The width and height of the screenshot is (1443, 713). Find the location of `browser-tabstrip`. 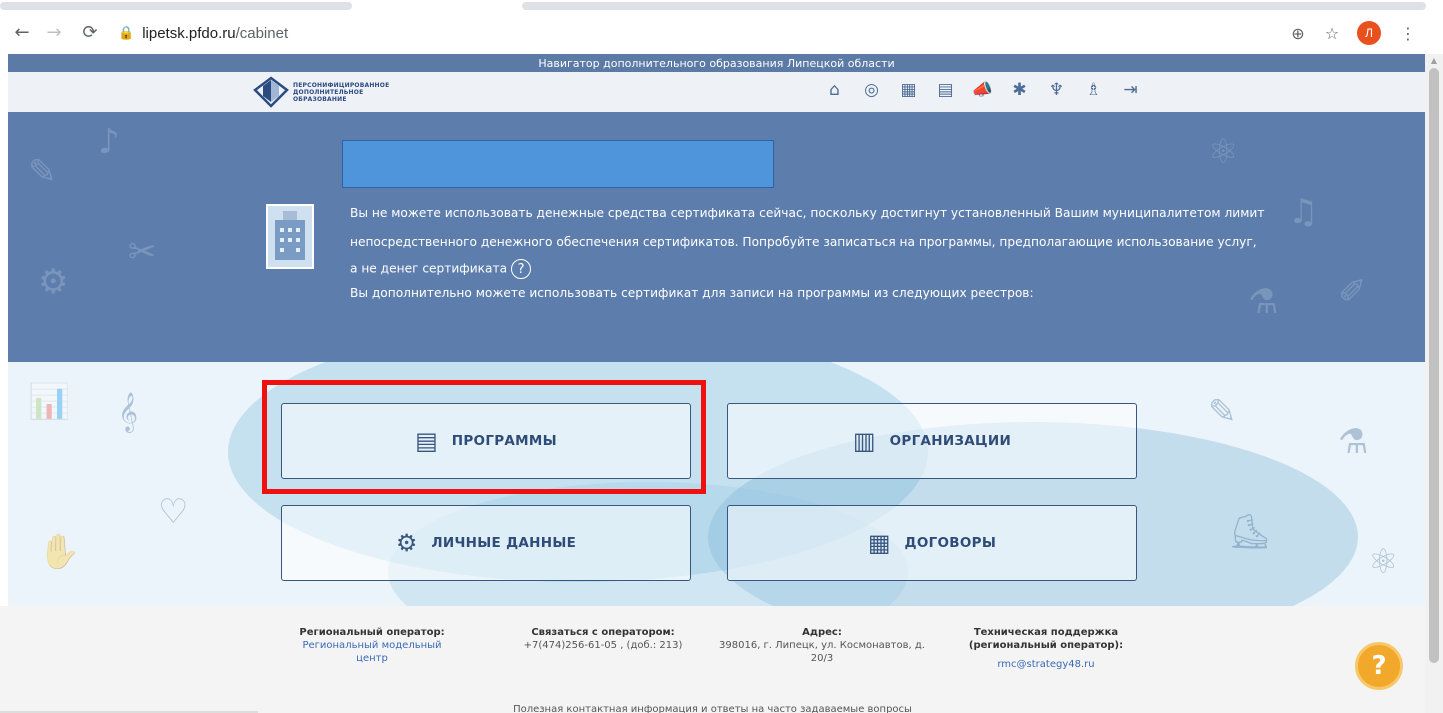

browser-tabstrip is located at coordinates (721, 6).